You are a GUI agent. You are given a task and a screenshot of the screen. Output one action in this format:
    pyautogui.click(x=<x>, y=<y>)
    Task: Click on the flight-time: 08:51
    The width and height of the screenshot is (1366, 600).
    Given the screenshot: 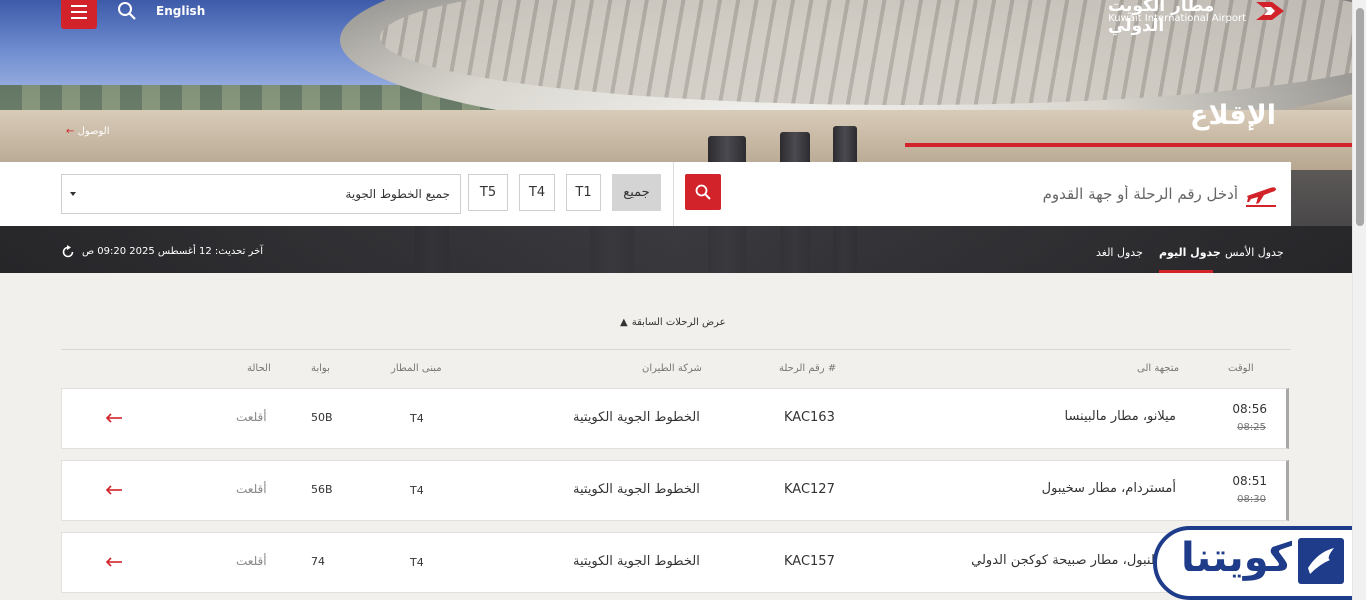 What is the action you would take?
    pyautogui.click(x=1249, y=481)
    